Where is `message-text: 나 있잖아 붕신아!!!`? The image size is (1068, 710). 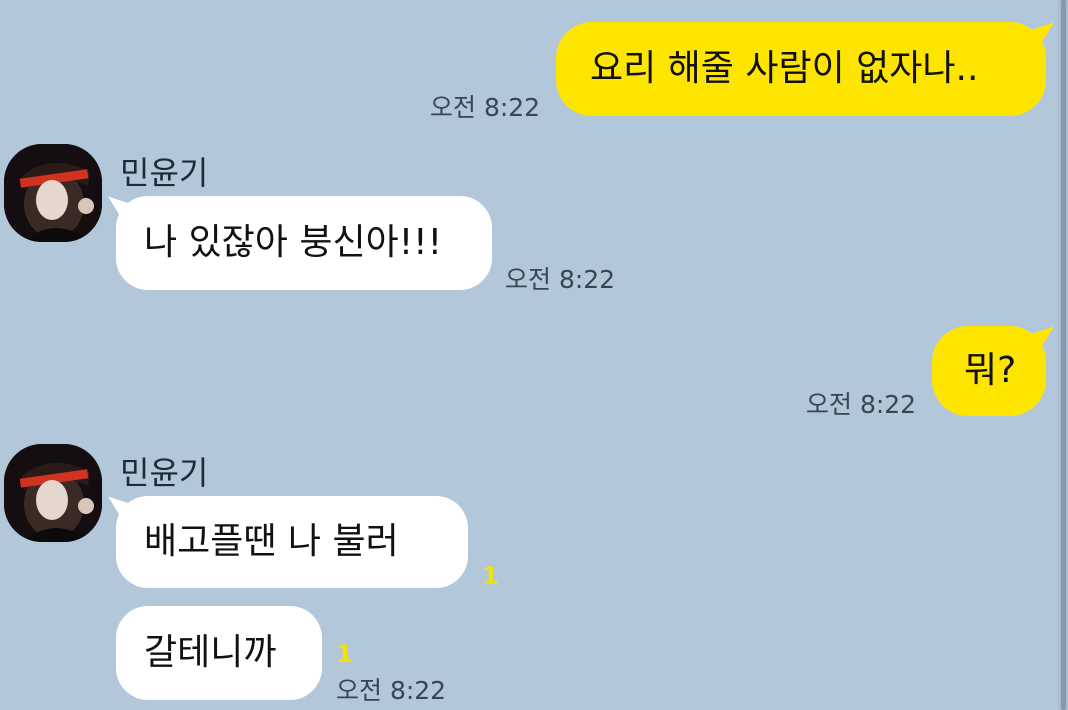 message-text: 나 있잖아 붕신아!!! is located at coordinates (293, 242).